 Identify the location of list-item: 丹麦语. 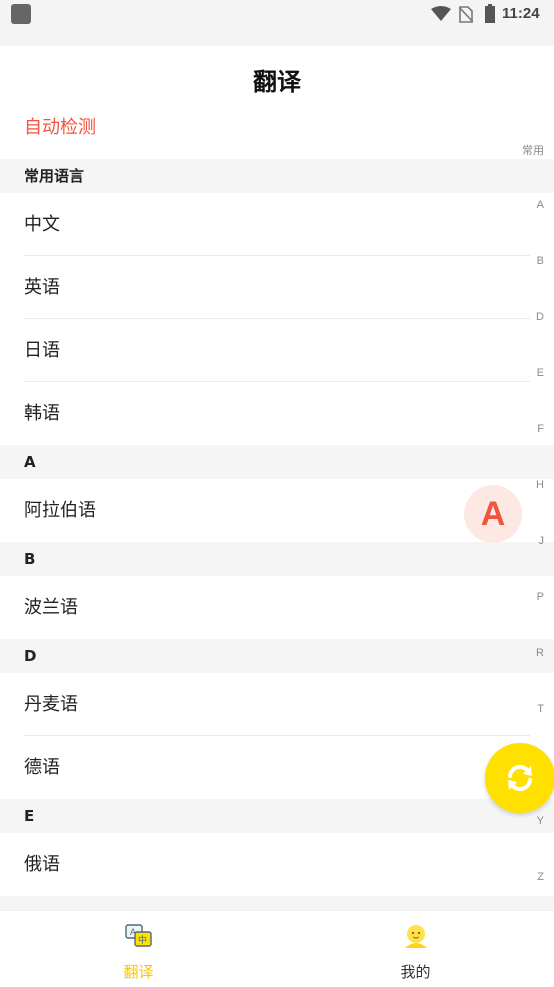
(277, 704).